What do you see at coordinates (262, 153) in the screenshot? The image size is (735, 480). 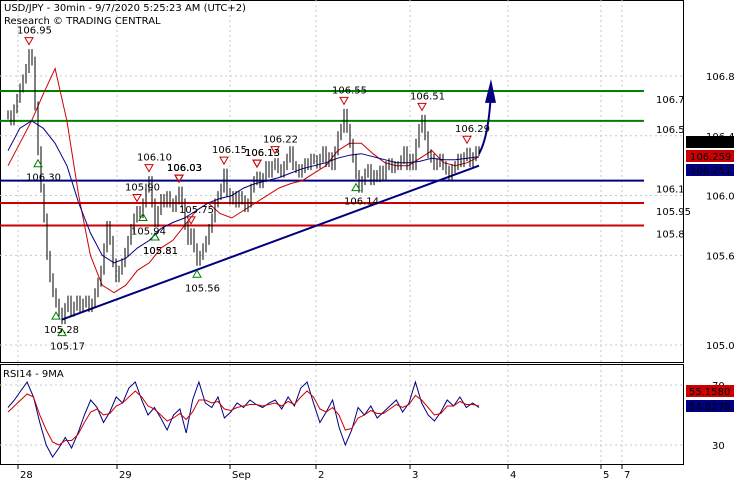 I see `swing-price-label: 106.13` at bounding box center [262, 153].